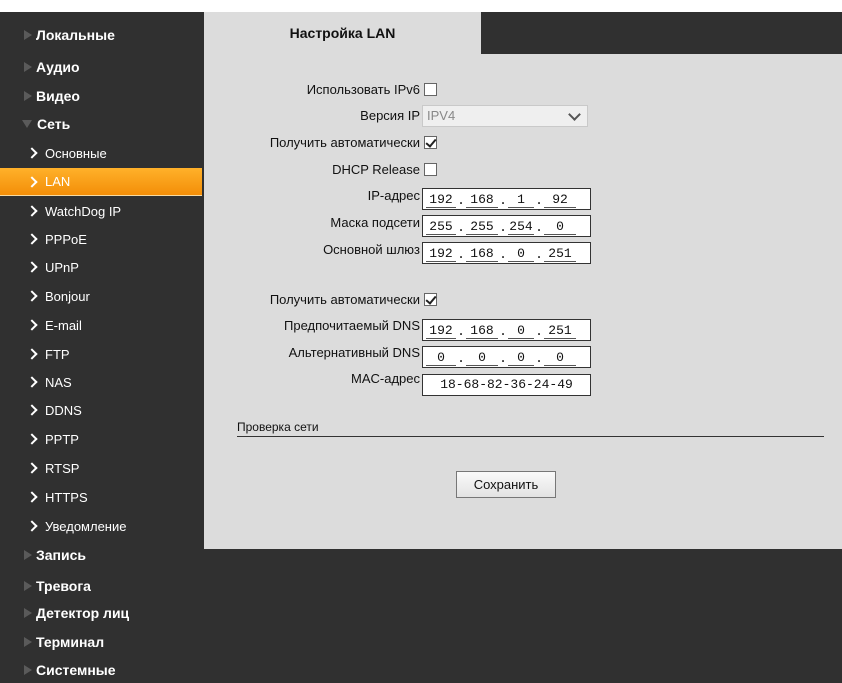  I want to click on gateway-field: 192. 168. 0. 251, so click(506, 253).